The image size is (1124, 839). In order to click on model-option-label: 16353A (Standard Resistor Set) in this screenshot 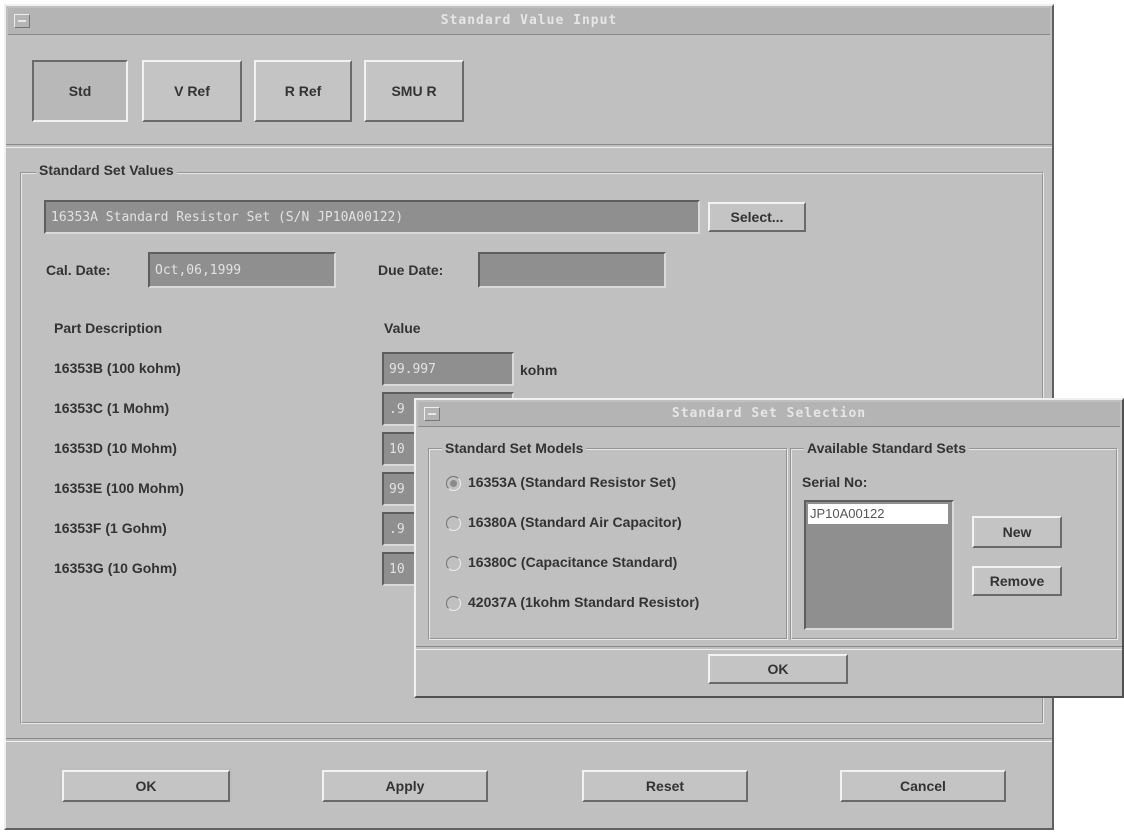, I will do `click(572, 482)`.